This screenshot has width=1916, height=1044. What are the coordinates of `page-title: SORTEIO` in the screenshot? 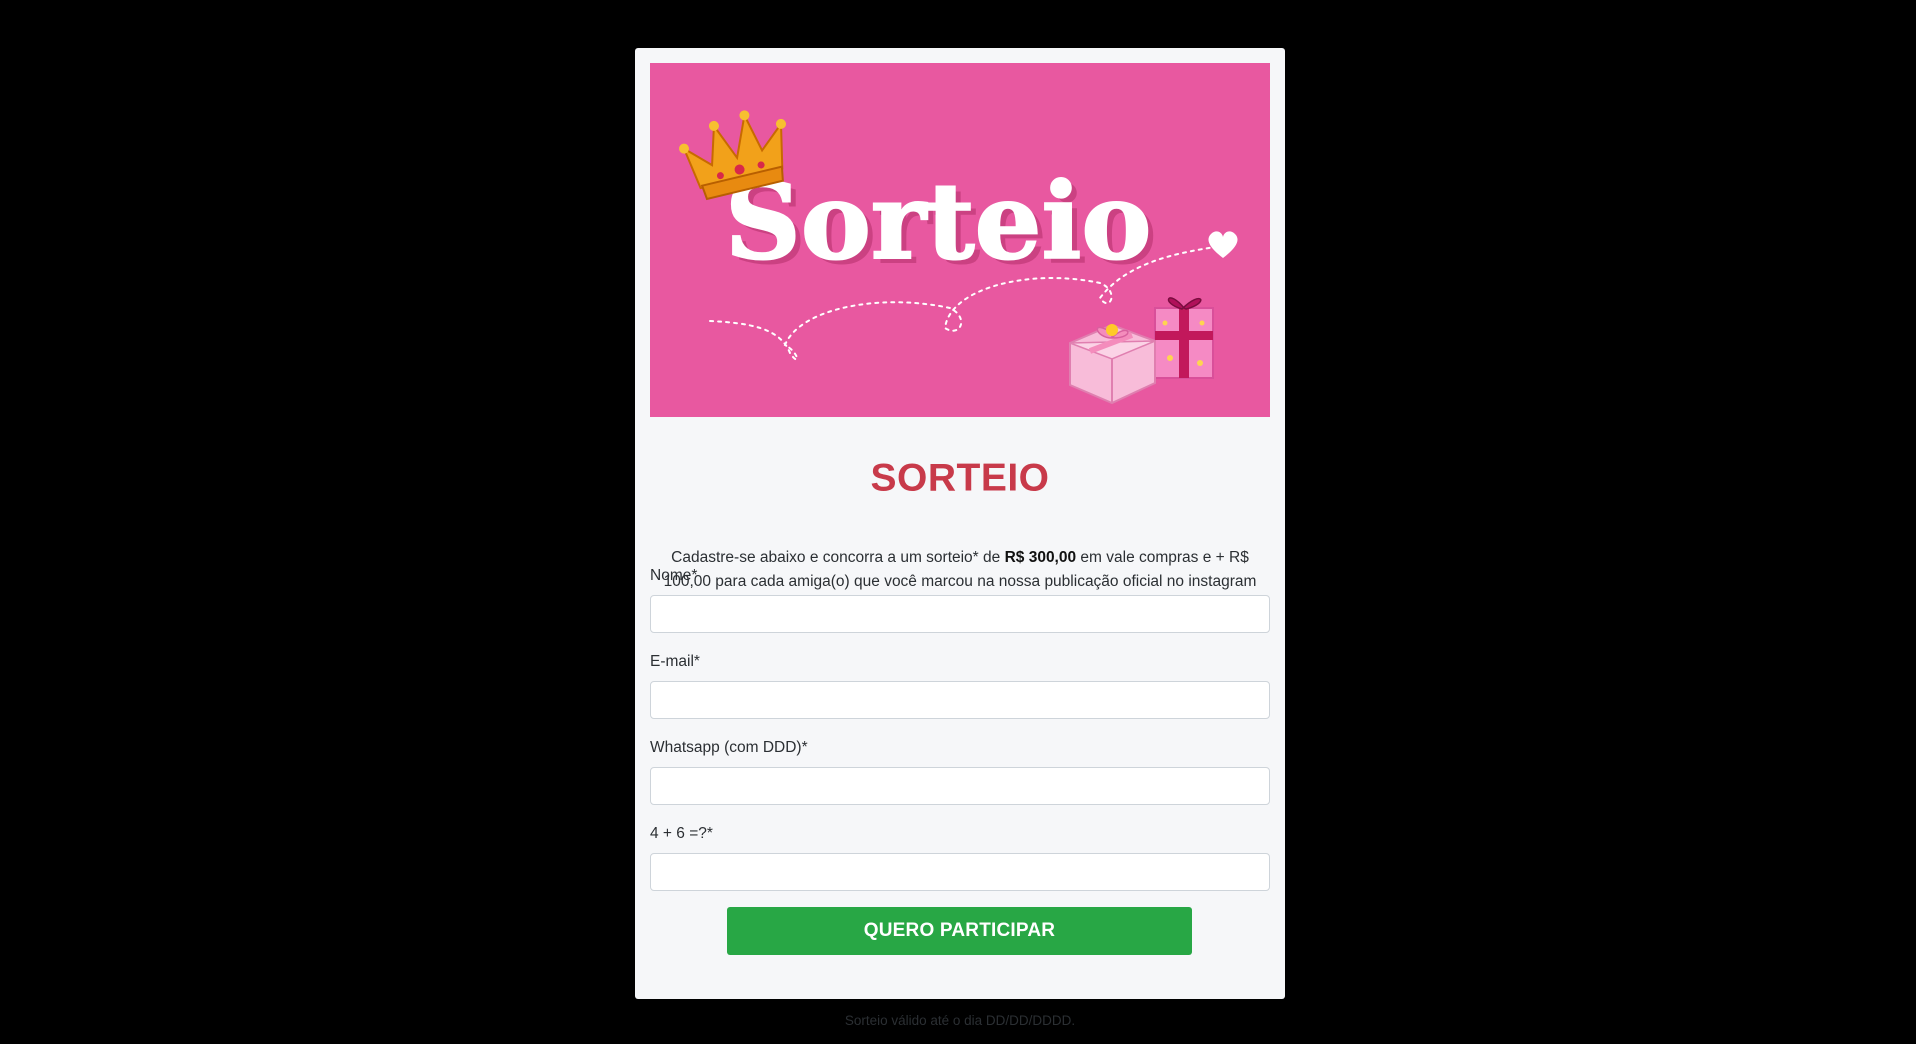 It's located at (960, 478).